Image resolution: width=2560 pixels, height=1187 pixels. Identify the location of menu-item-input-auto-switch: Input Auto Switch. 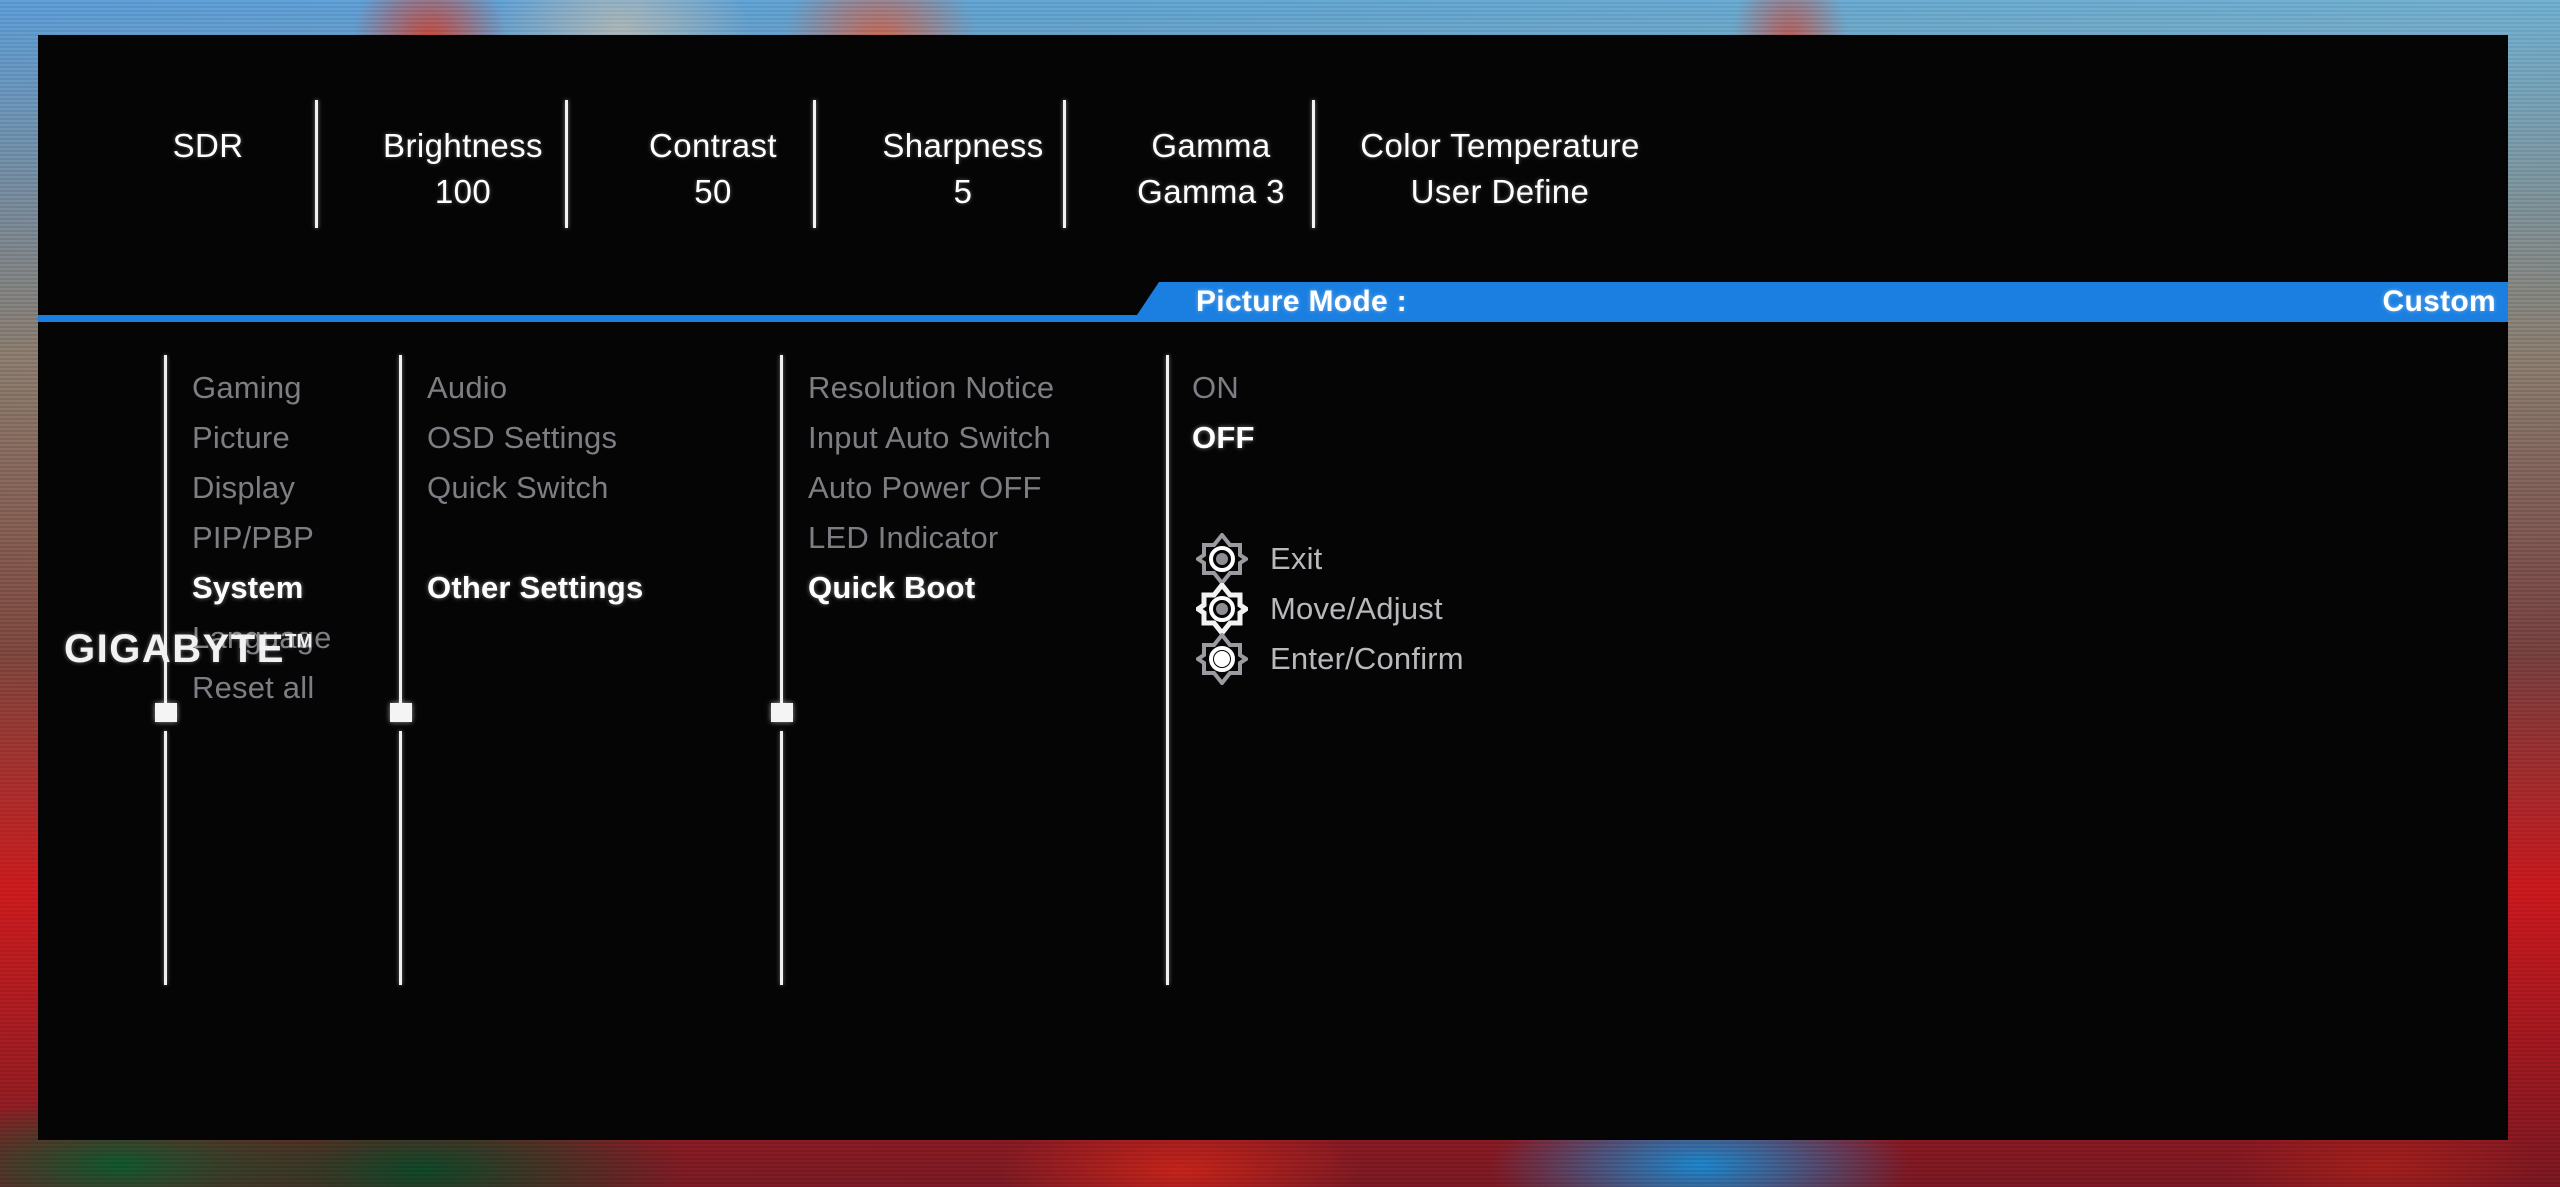
(929, 438).